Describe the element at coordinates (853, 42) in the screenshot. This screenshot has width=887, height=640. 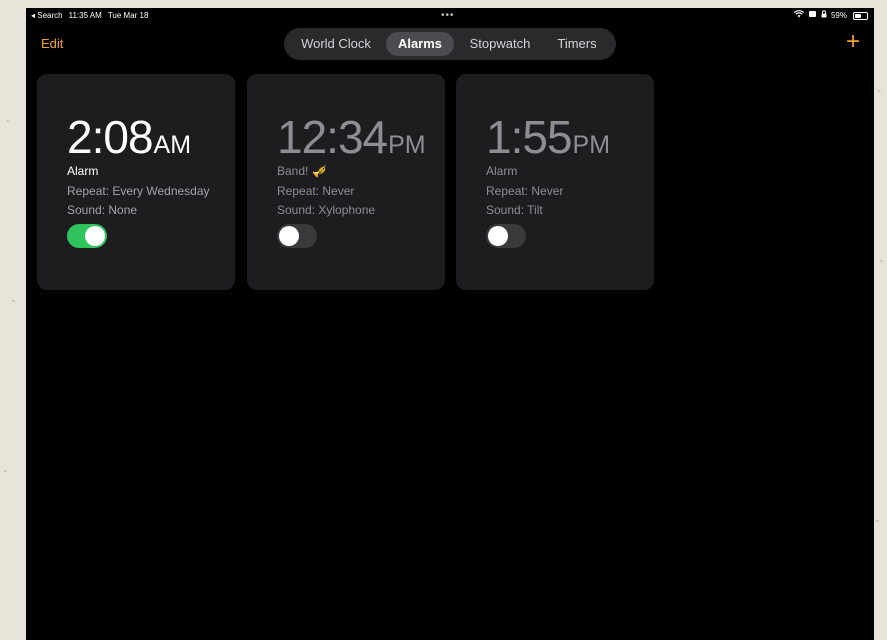
I see `add-alarm-button: +` at that location.